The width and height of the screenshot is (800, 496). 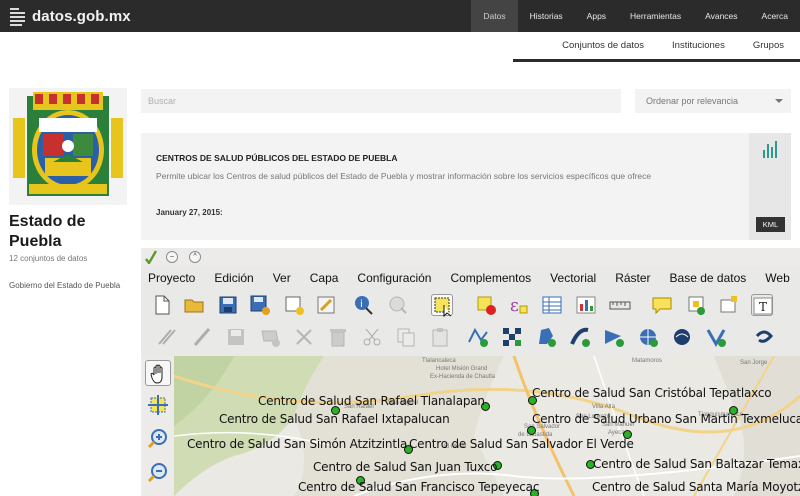 I want to click on attribute-table-icon, so click(x=552, y=305).